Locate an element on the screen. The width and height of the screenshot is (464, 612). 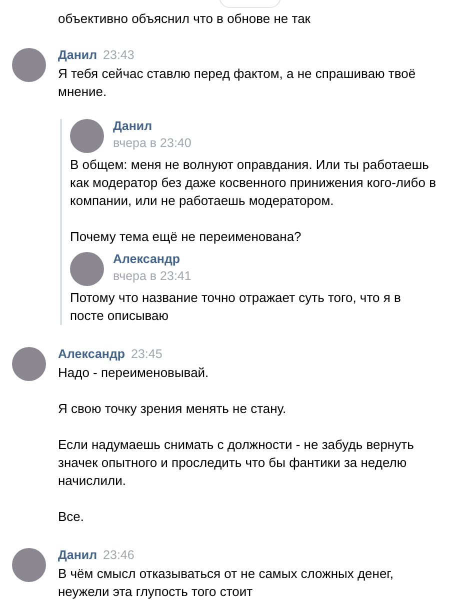
message-text: Надо - переименовывай. is located at coordinates (134, 373).